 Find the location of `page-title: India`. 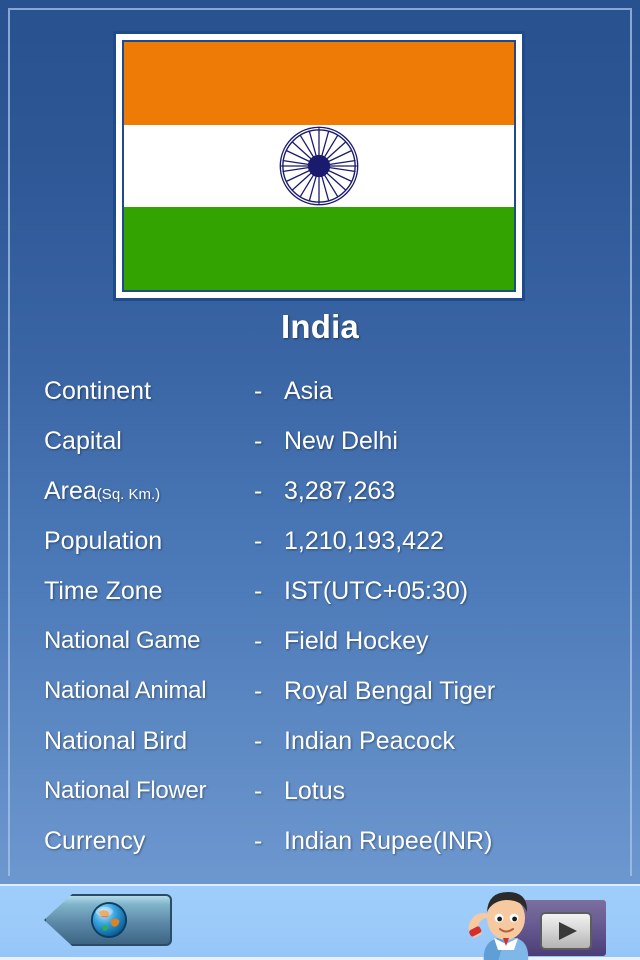

page-title: India is located at coordinates (319, 326).